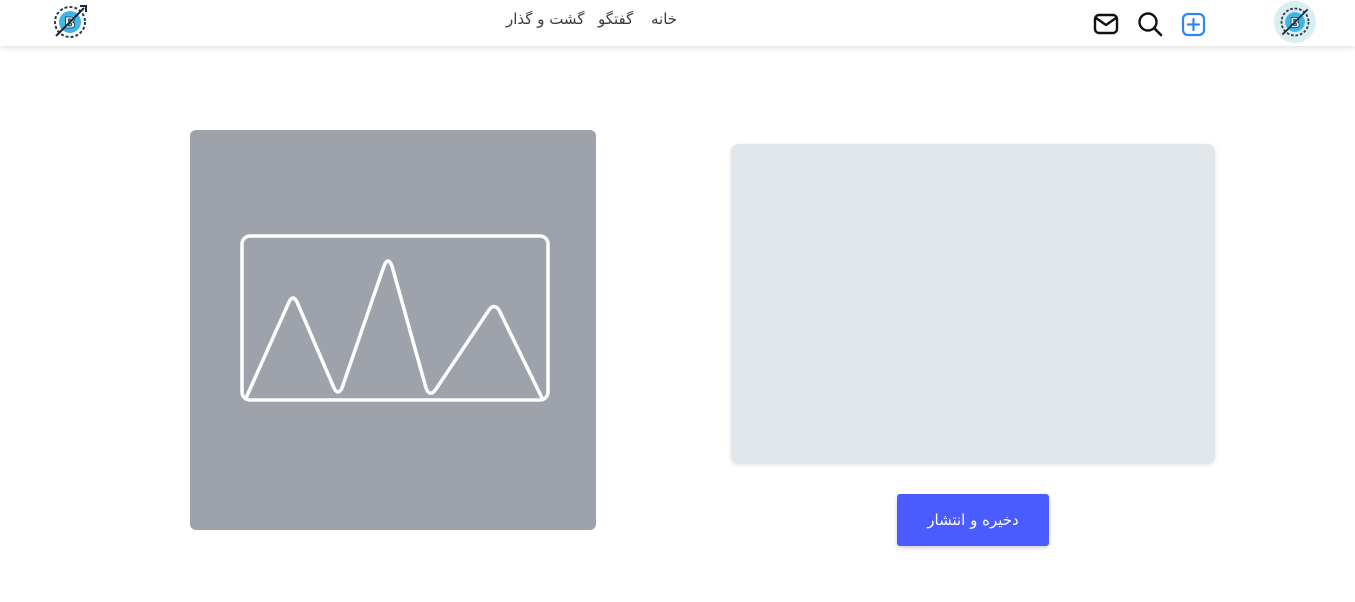  I want to click on nav-link-chat: گفتگو, so click(615, 19).